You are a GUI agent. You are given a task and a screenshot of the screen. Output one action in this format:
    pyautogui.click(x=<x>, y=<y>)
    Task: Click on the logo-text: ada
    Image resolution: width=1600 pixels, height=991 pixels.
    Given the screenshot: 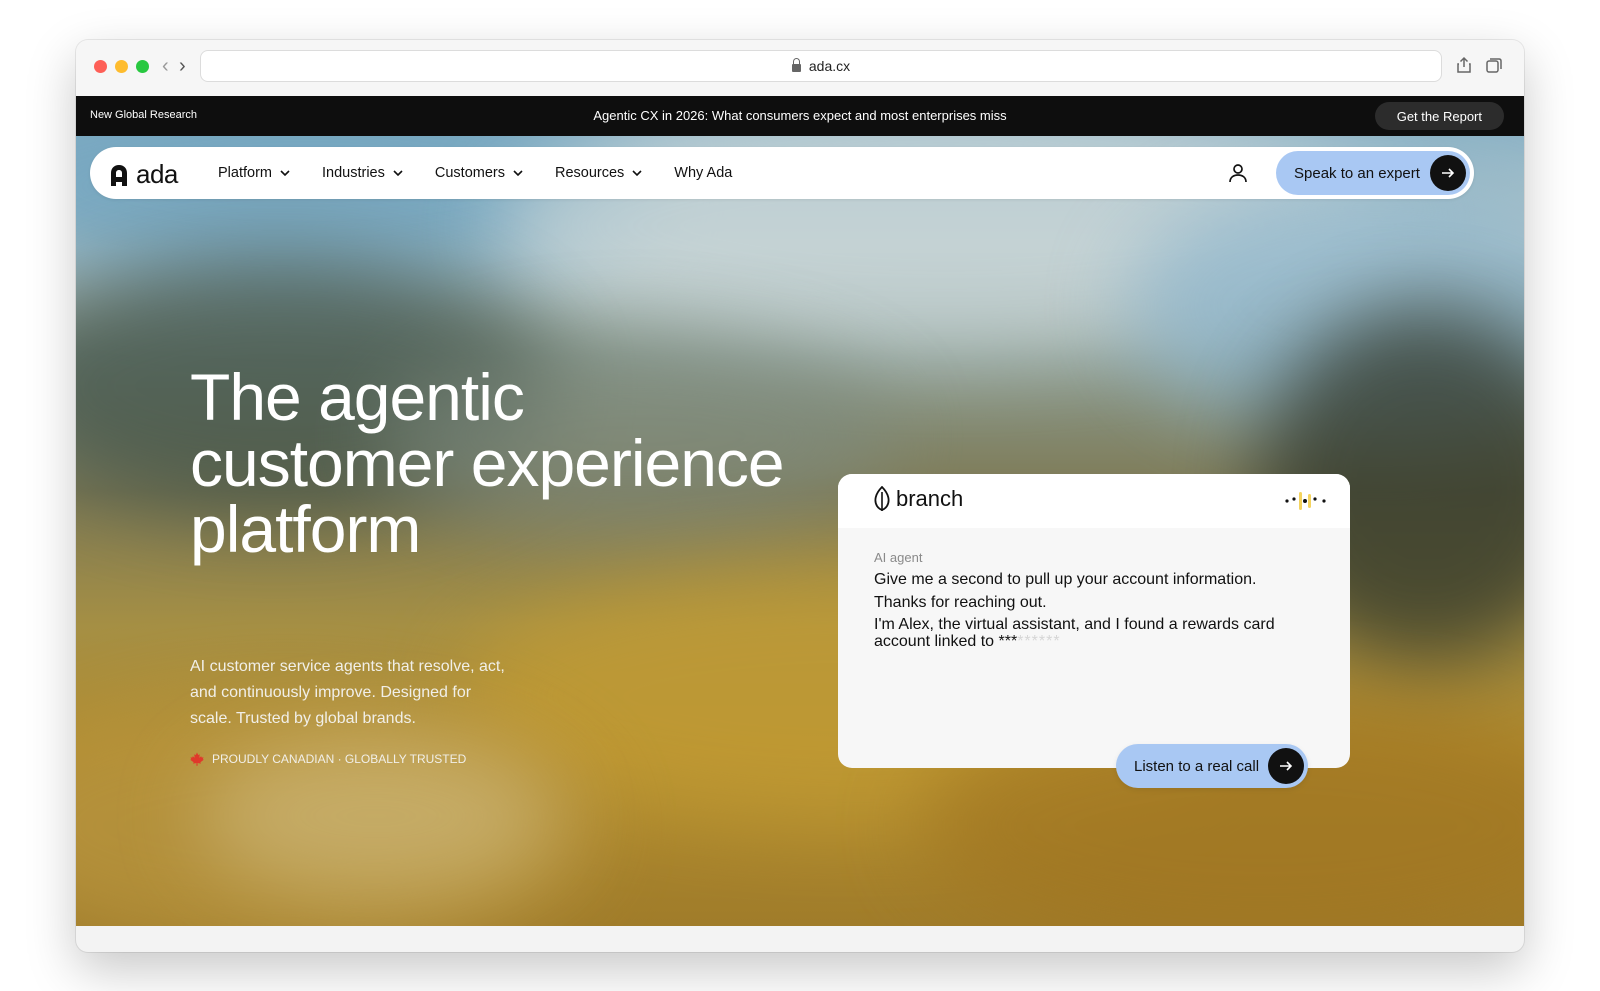 What is the action you would take?
    pyautogui.click(x=157, y=174)
    